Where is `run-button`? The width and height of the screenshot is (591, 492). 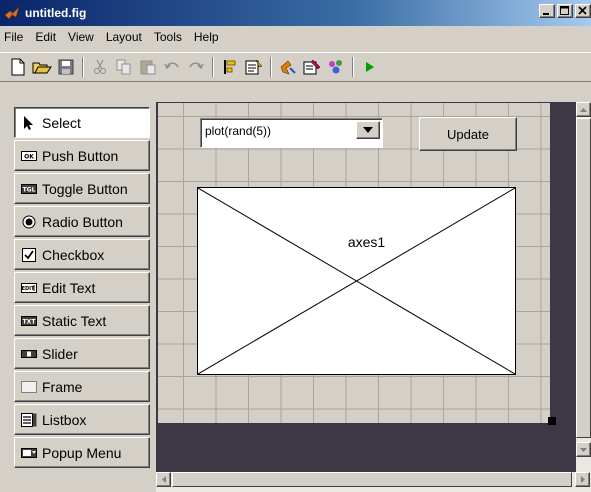 run-button is located at coordinates (370, 67).